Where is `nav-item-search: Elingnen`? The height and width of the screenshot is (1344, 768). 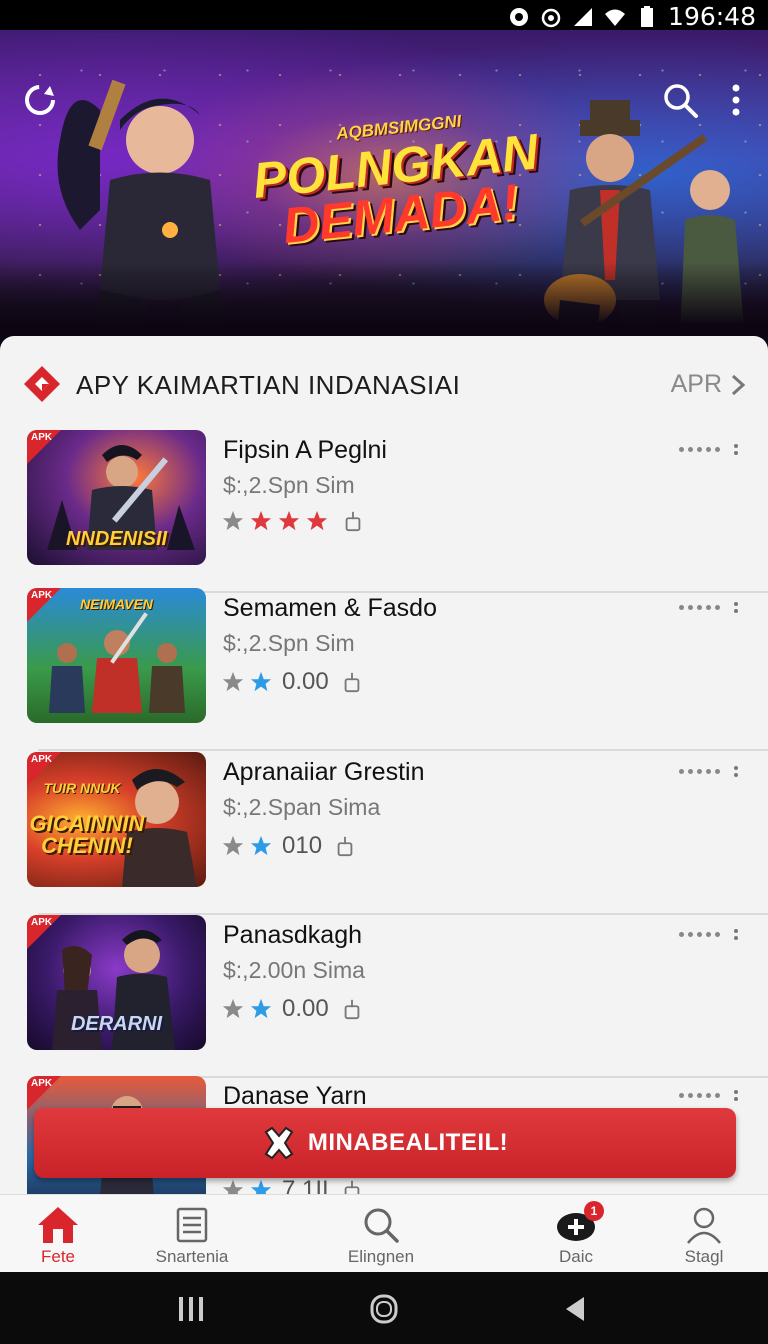
nav-item-search: Elingnen is located at coordinates (381, 1236).